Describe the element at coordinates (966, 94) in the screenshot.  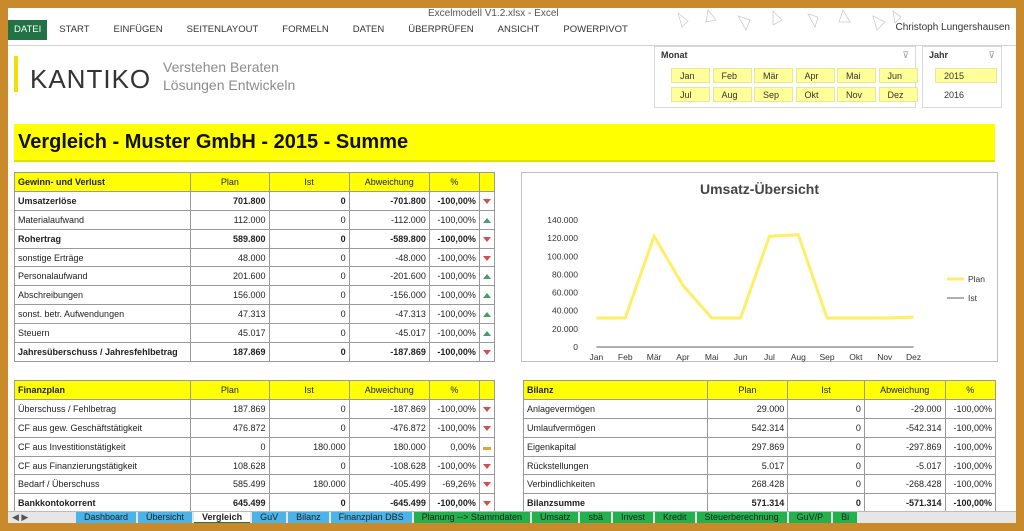
I see `year-button: 2016` at that location.